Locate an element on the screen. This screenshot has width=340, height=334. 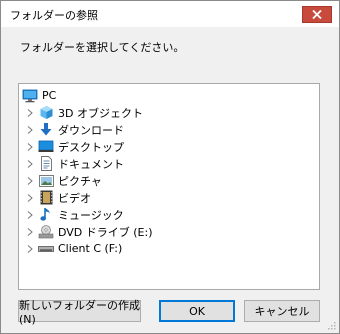
tree-item-documents: ドキュメント is located at coordinates (73, 163).